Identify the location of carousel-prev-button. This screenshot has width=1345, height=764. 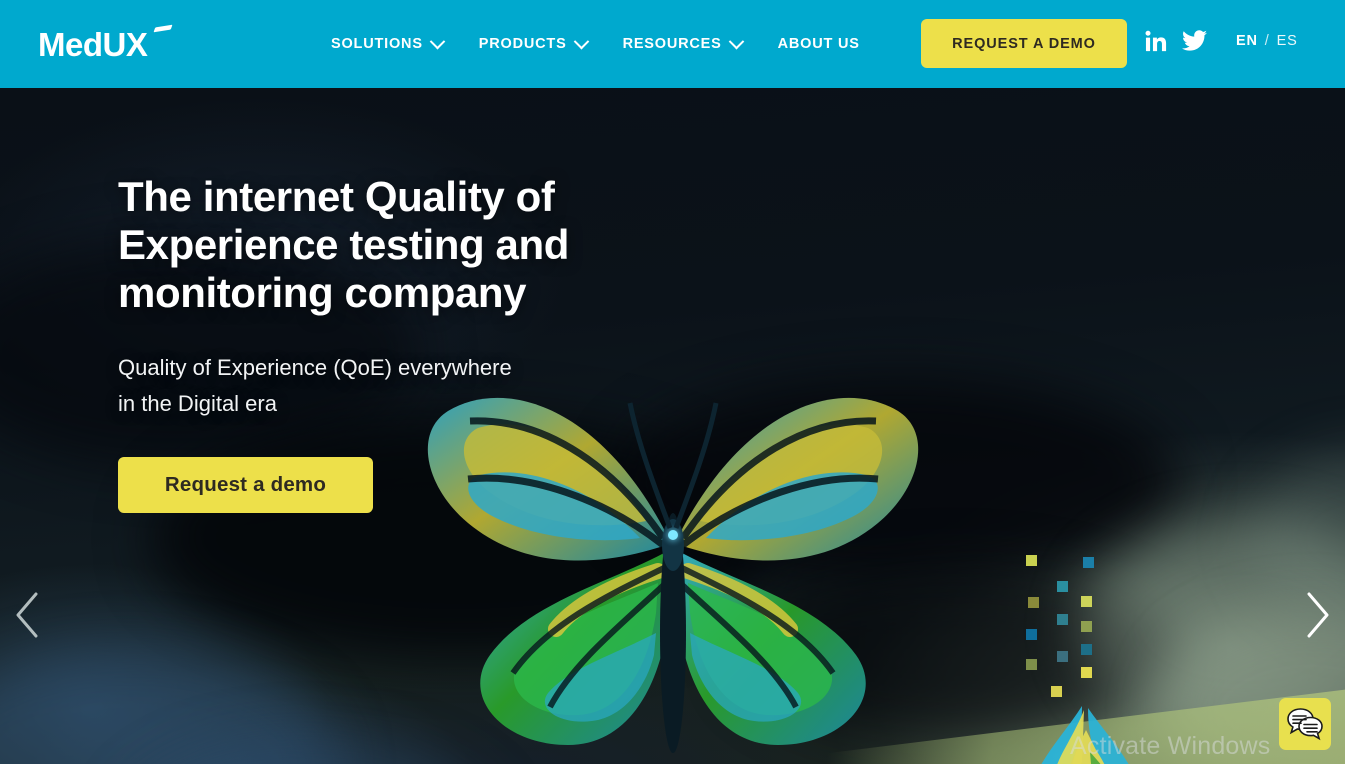
(28, 615).